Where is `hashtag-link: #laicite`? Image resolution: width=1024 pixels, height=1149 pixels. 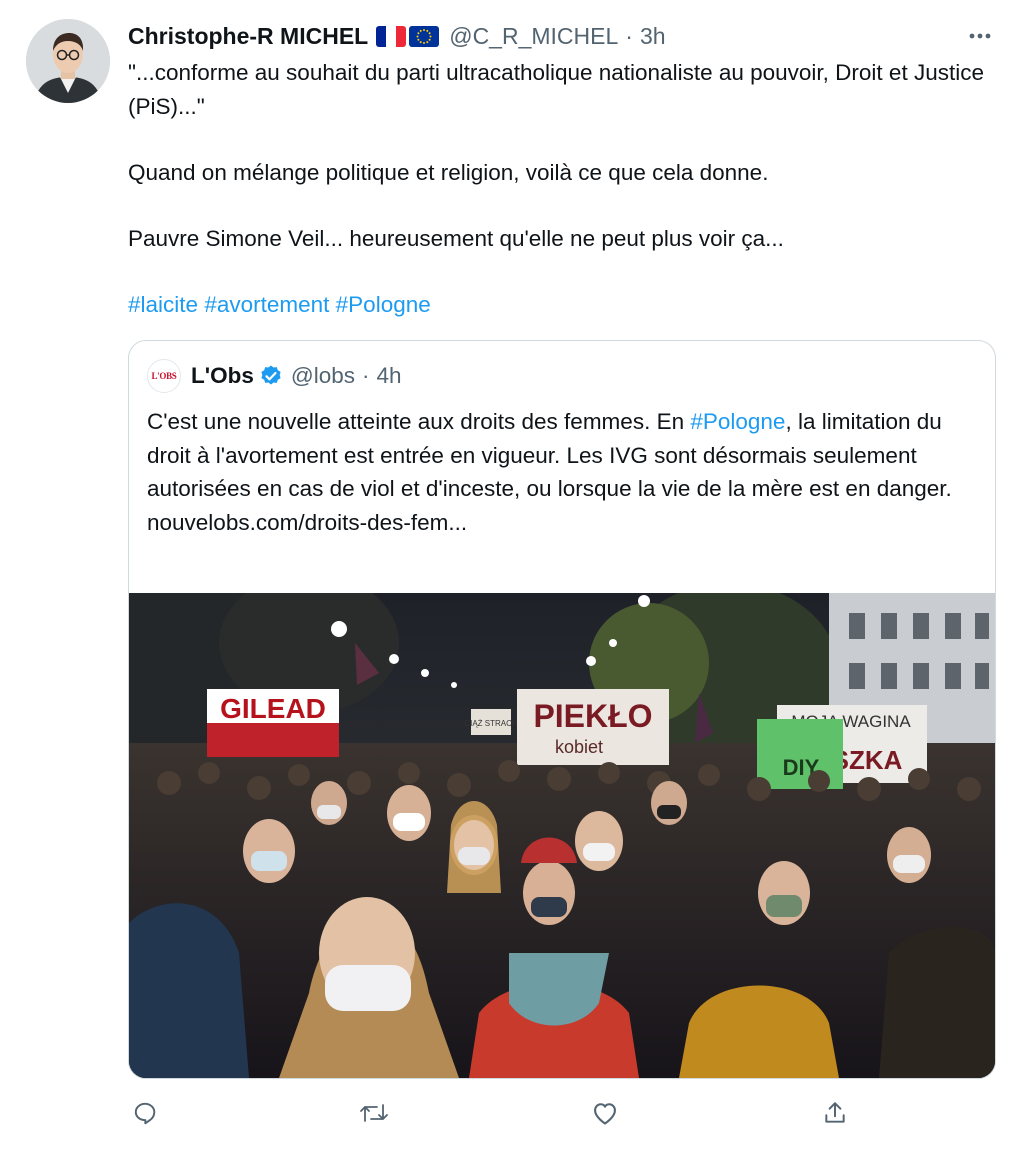
hashtag-link: #laicite is located at coordinates (163, 304).